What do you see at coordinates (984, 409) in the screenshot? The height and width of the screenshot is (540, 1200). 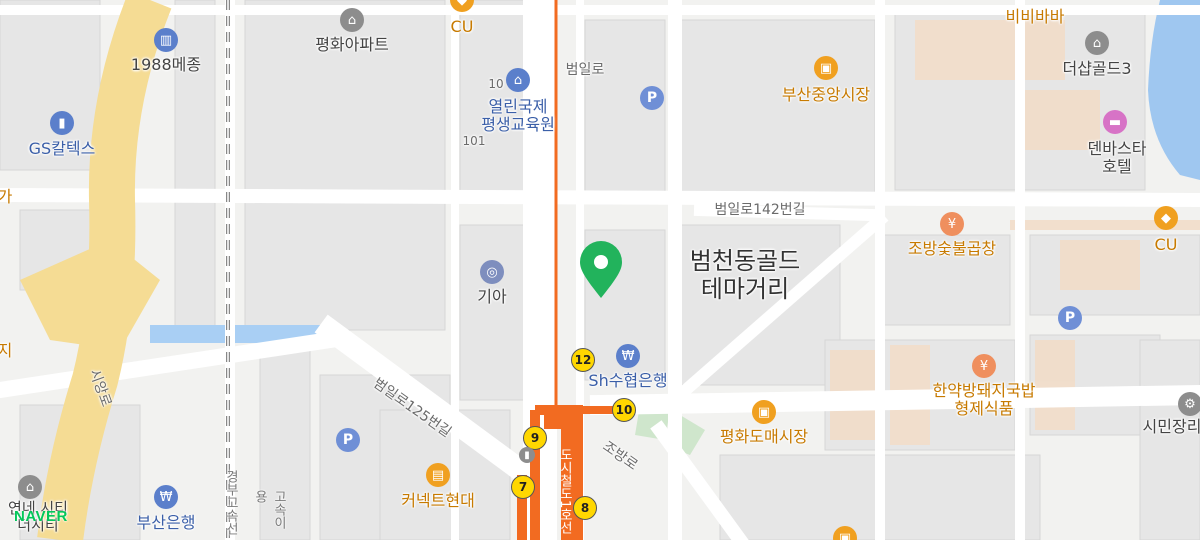 I see `poi-hanyak-line-2: 형제식품` at bounding box center [984, 409].